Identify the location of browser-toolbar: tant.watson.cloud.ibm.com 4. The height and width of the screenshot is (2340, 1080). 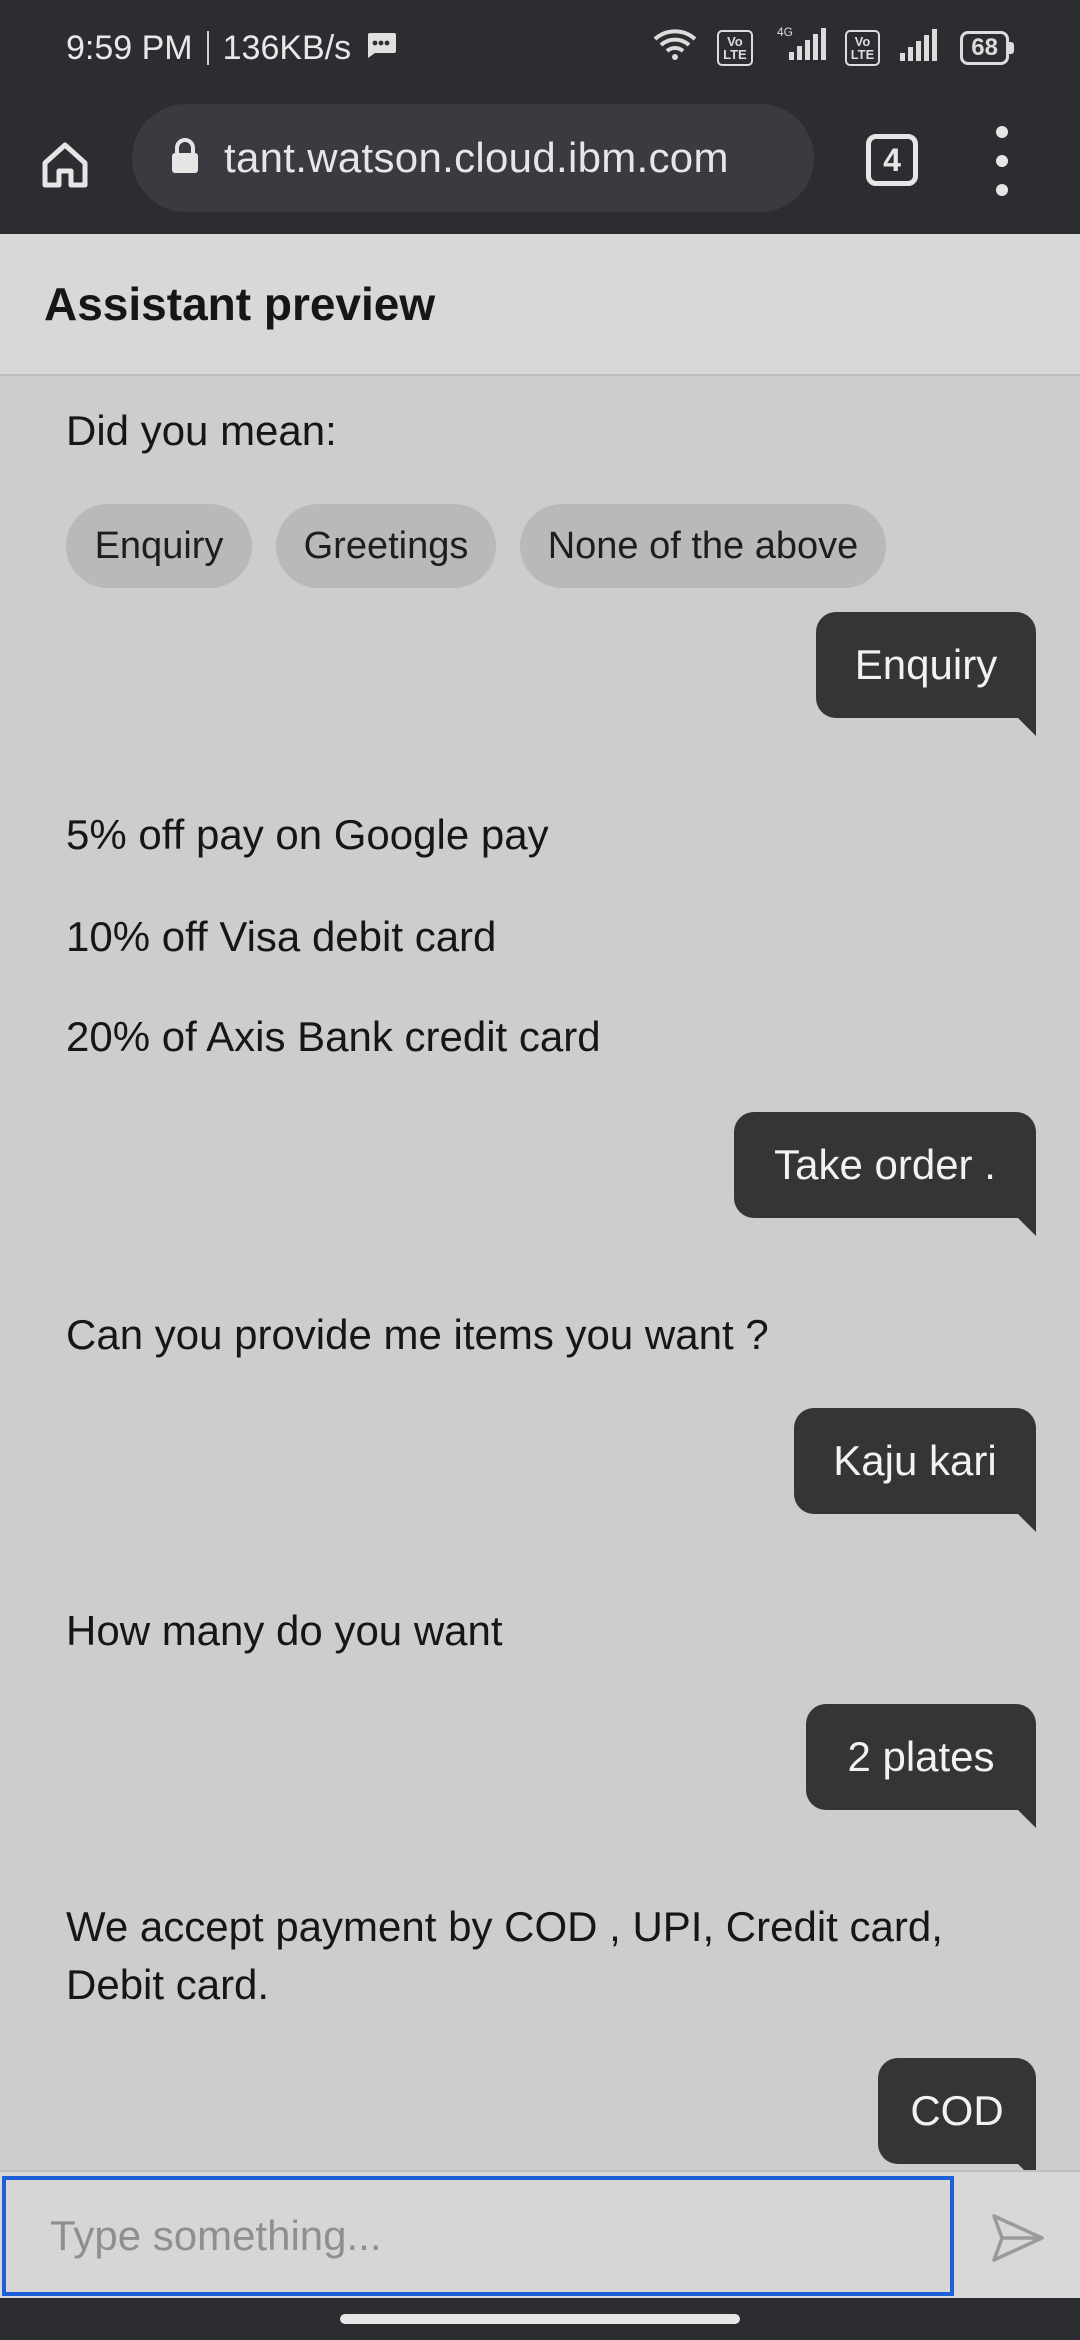
(540, 165).